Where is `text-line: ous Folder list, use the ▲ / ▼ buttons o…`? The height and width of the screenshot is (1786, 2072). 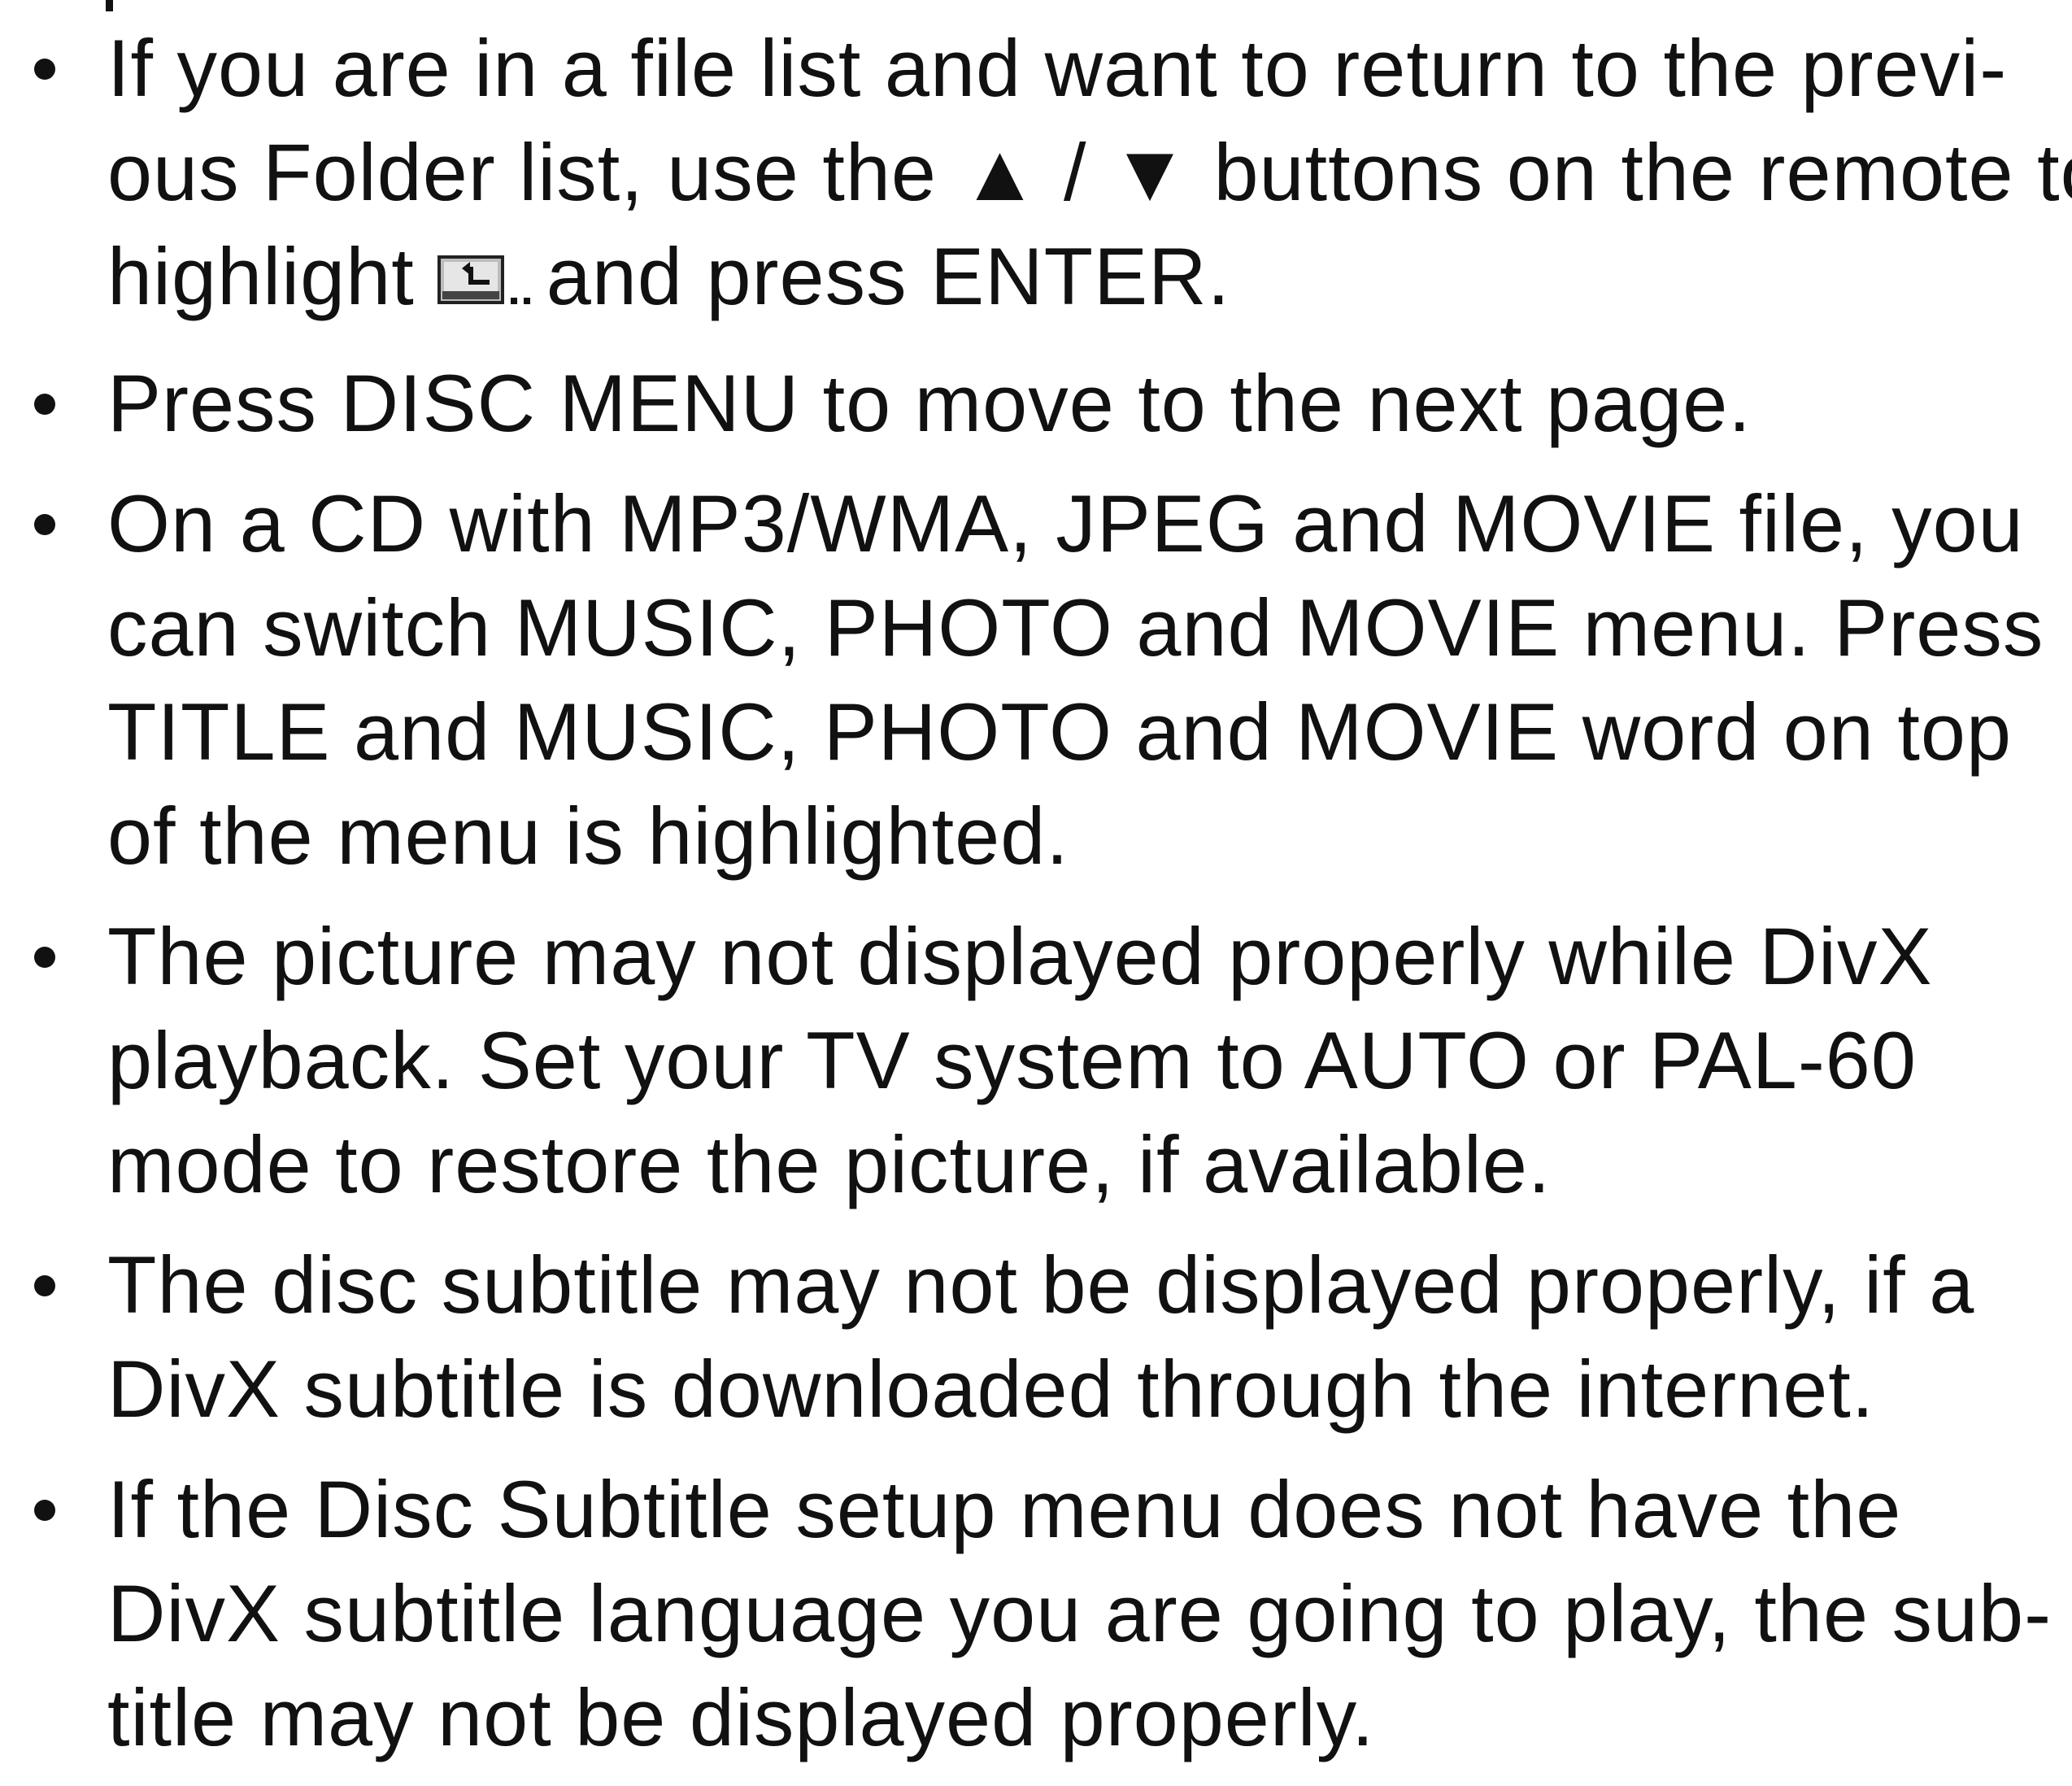
text-line: ous Folder list, use the ▲ / ▼ buttons o… is located at coordinates (1089, 172).